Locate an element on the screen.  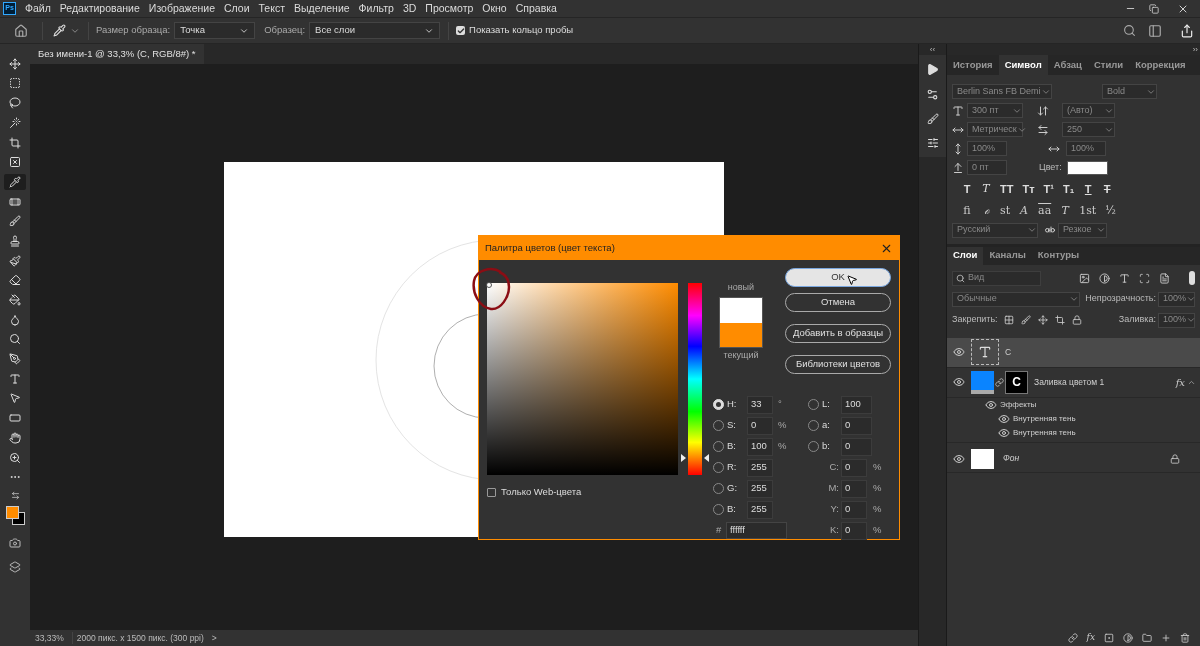
swap-icon is located at coordinates (15, 496).